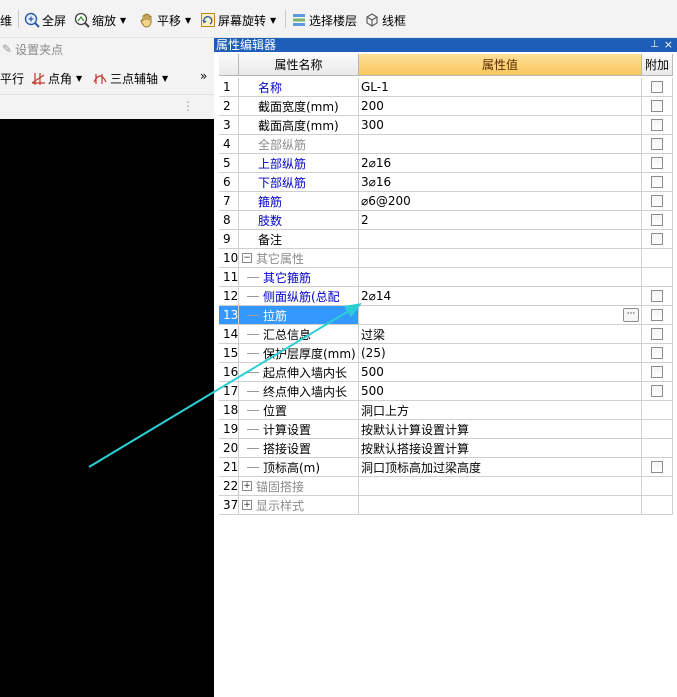 The height and width of the screenshot is (697, 677). Describe the element at coordinates (299, 125) in the screenshot. I see `property-name-cell: 截面高度(mm)` at that location.